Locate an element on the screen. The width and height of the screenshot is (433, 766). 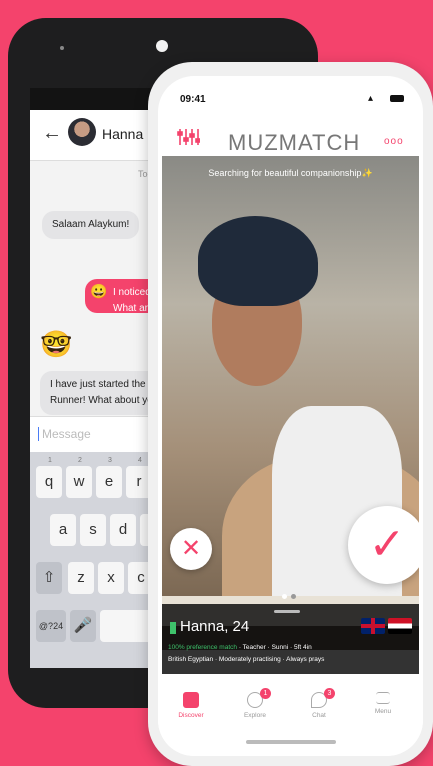
tab-menu: Menu is located at coordinates (383, 703).